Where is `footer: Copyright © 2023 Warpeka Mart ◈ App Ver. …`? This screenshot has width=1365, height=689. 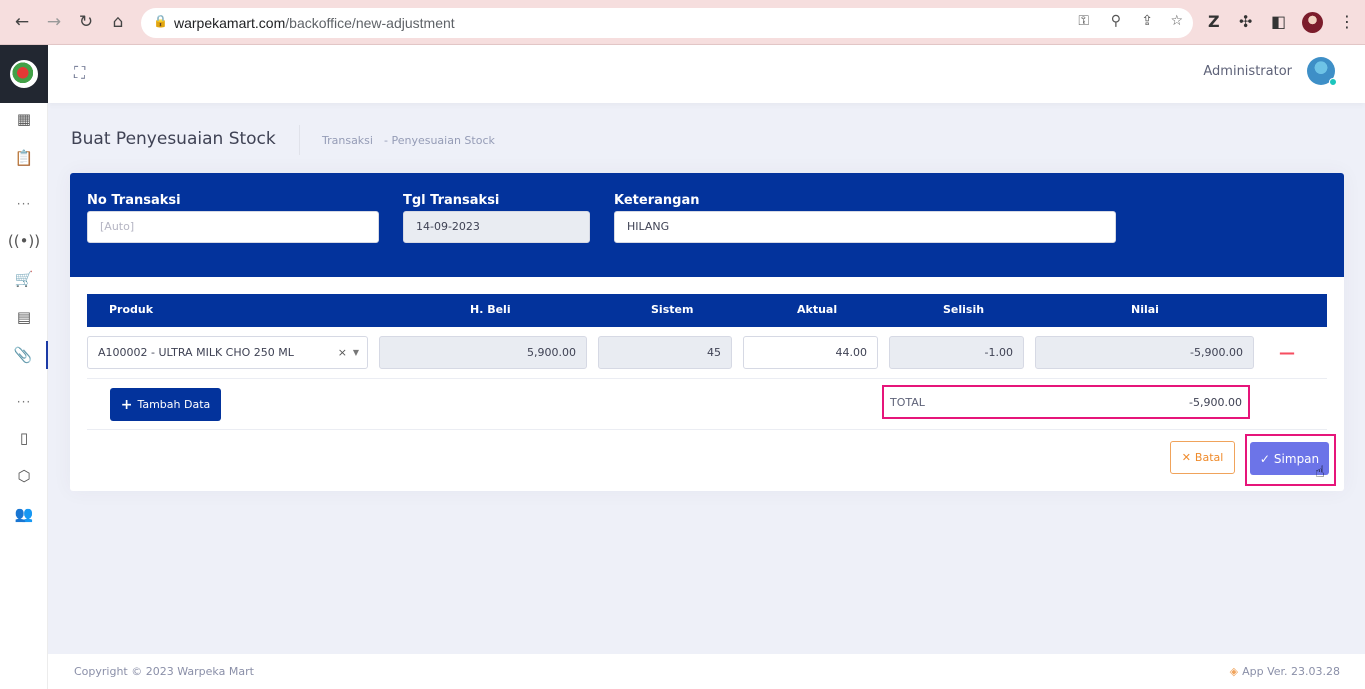 footer: Copyright © 2023 Warpeka Mart ◈ App Ver. … is located at coordinates (706, 671).